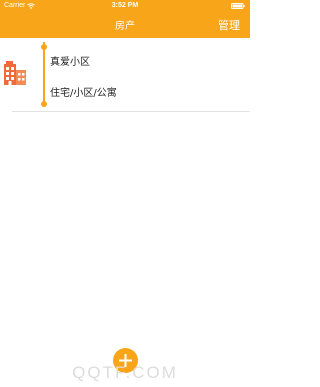 Image resolution: width=320 pixels, height=387 pixels. Describe the element at coordinates (125, 19) in the screenshot. I see `navigation-header: Carrier 3:52 PM 房产 管理` at that location.